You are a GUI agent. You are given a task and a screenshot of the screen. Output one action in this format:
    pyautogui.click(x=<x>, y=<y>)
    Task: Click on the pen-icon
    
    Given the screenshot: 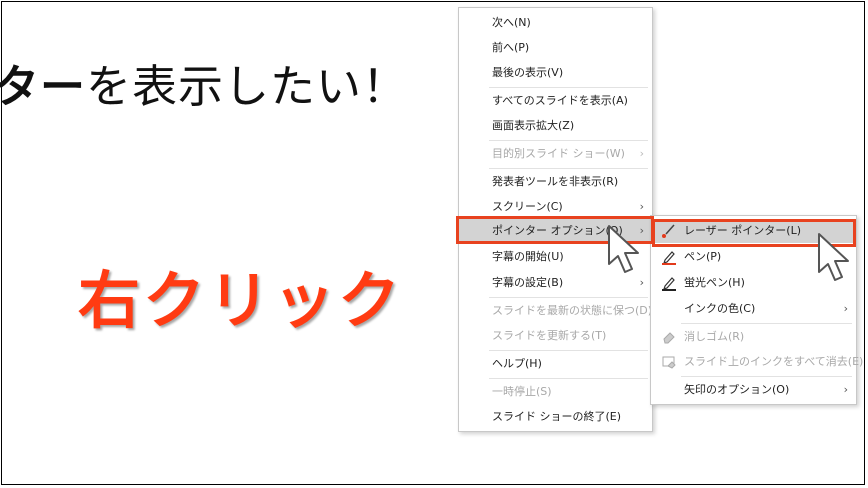 What is the action you would take?
    pyautogui.click(x=669, y=257)
    